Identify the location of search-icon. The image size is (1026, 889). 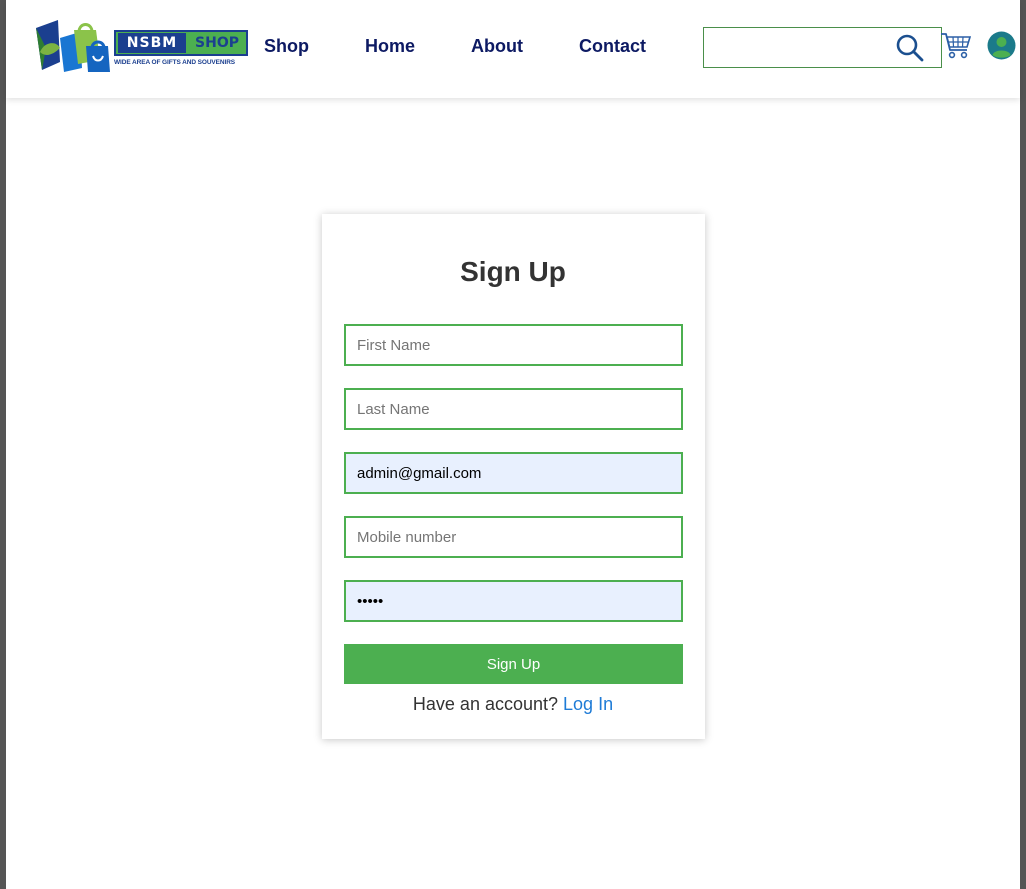
(910, 48).